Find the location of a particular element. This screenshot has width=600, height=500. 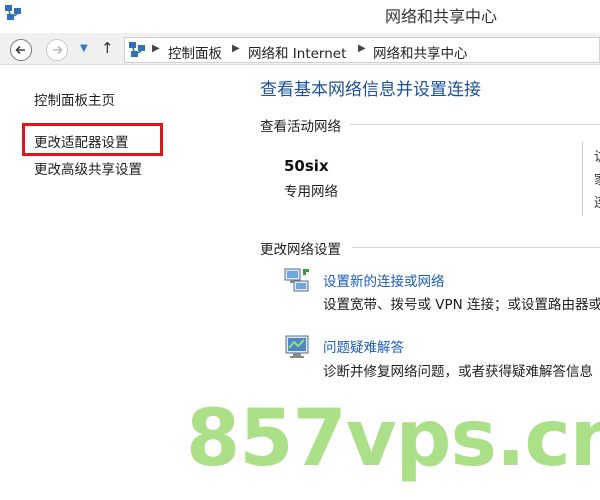

setup-new-connection-description: 设置宽带、拨号或 VPN 连接；或设置路由器或 is located at coordinates (461, 305).